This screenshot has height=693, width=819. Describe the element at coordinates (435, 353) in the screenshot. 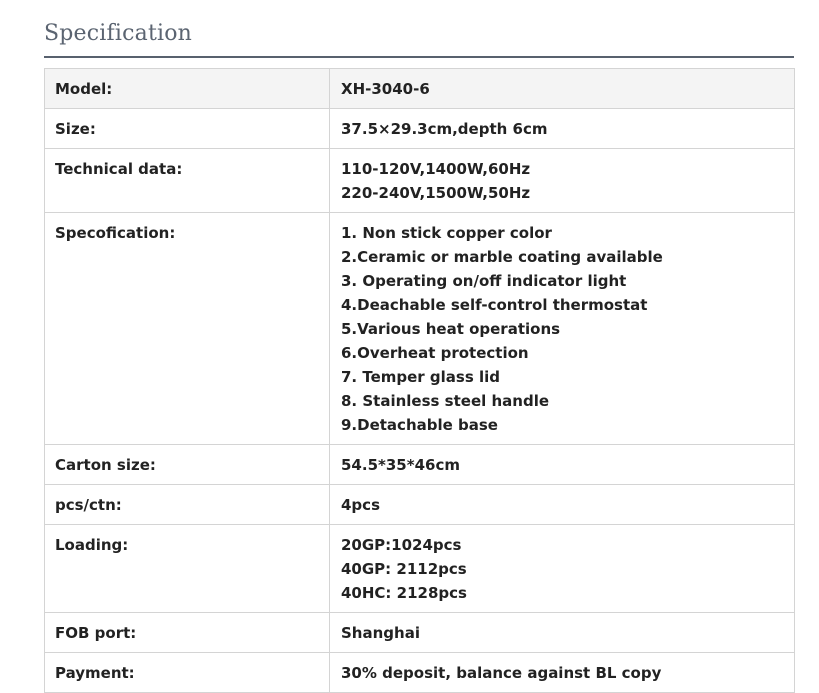

I see `feature-line: 6.Overheat protection` at that location.